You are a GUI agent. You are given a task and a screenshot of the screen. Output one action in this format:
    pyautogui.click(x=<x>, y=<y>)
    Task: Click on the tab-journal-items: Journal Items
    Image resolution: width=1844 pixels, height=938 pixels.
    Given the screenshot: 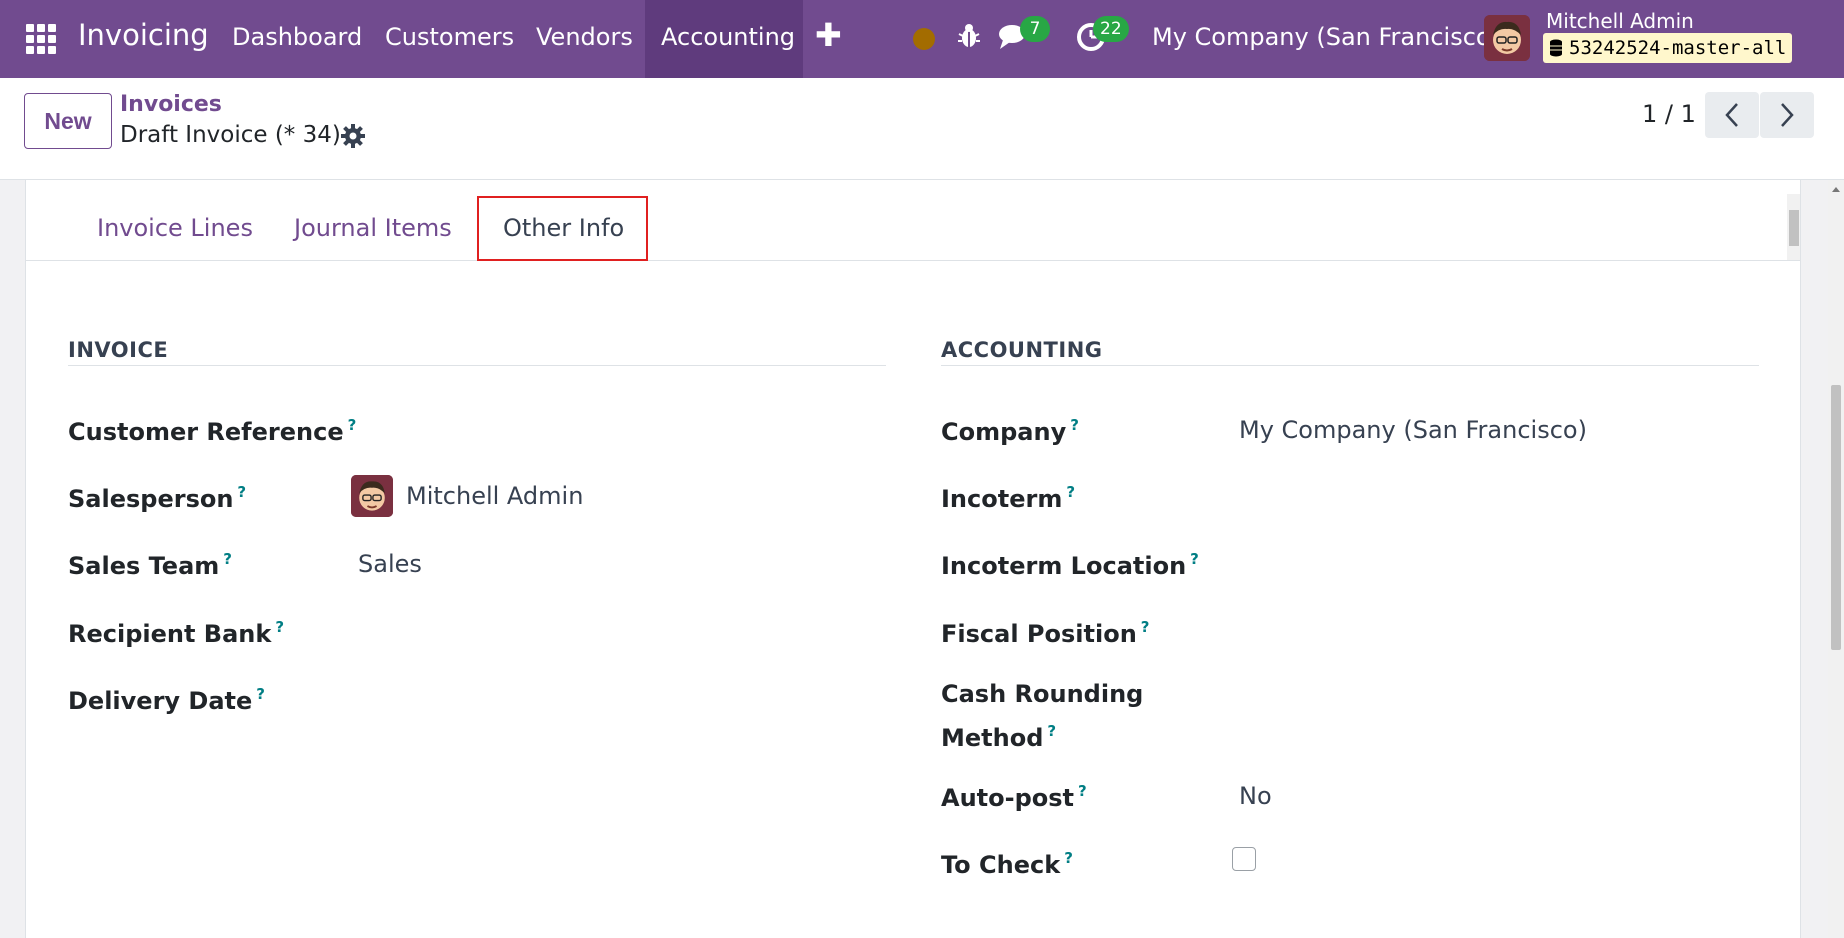 What is the action you would take?
    pyautogui.click(x=373, y=228)
    